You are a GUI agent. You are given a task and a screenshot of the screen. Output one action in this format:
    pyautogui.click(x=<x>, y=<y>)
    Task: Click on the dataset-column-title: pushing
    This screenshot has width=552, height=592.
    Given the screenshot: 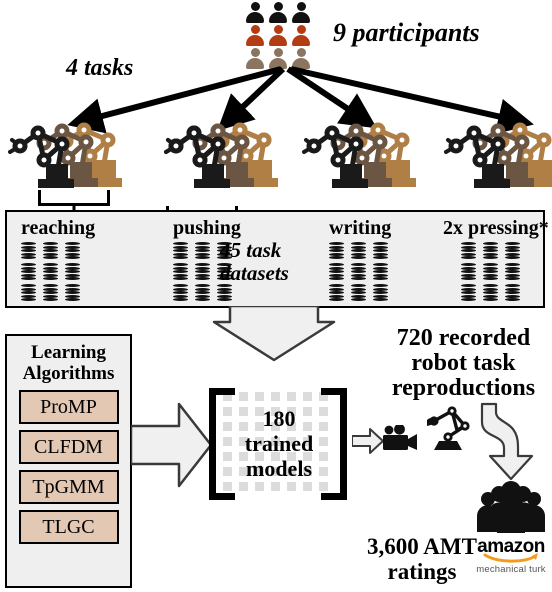 What is the action you would take?
    pyautogui.click(x=207, y=228)
    